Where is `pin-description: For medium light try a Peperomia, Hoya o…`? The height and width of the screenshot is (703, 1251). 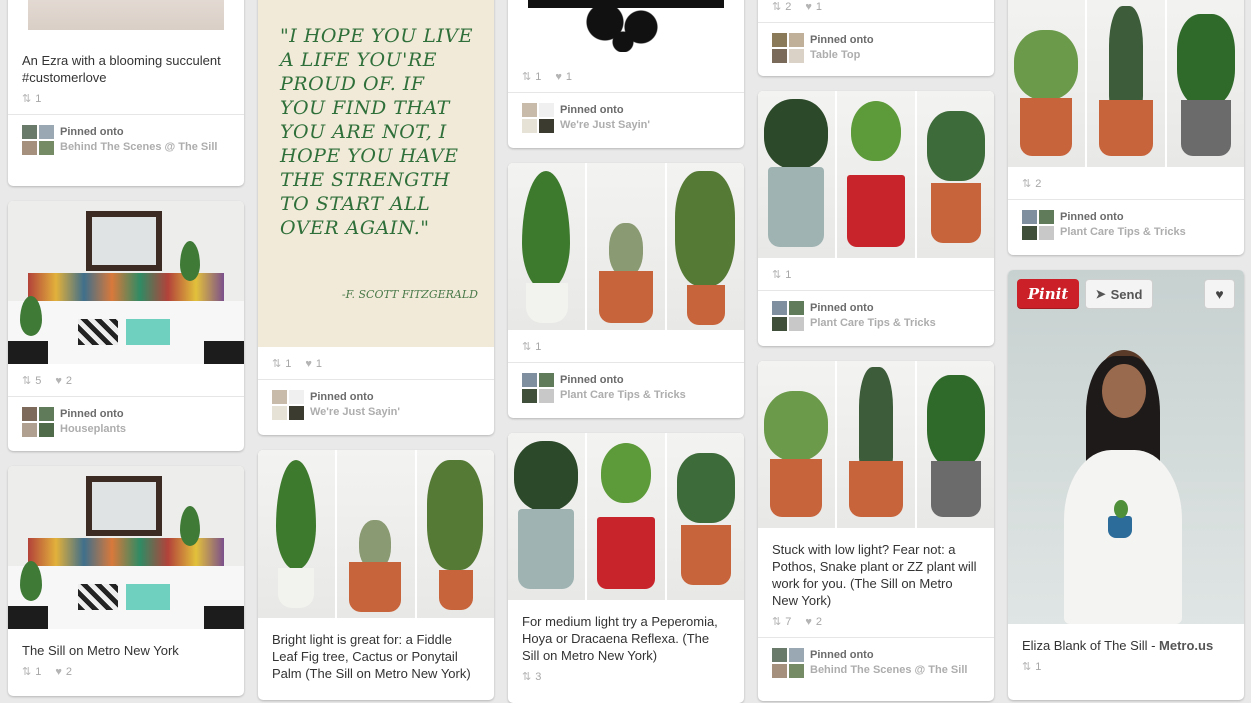 pin-description: For medium light try a Peperomia, Hoya o… is located at coordinates (620, 638).